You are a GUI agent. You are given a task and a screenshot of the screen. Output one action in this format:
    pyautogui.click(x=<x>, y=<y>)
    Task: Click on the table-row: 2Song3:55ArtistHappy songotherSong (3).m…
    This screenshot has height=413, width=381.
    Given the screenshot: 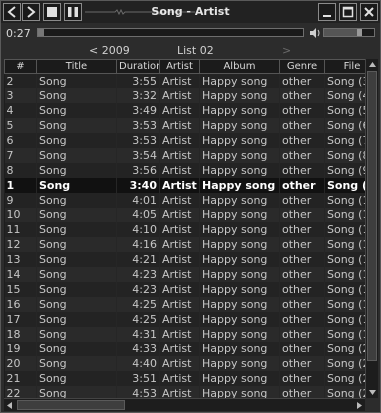 What is the action you would take?
    pyautogui.click(x=184, y=81)
    